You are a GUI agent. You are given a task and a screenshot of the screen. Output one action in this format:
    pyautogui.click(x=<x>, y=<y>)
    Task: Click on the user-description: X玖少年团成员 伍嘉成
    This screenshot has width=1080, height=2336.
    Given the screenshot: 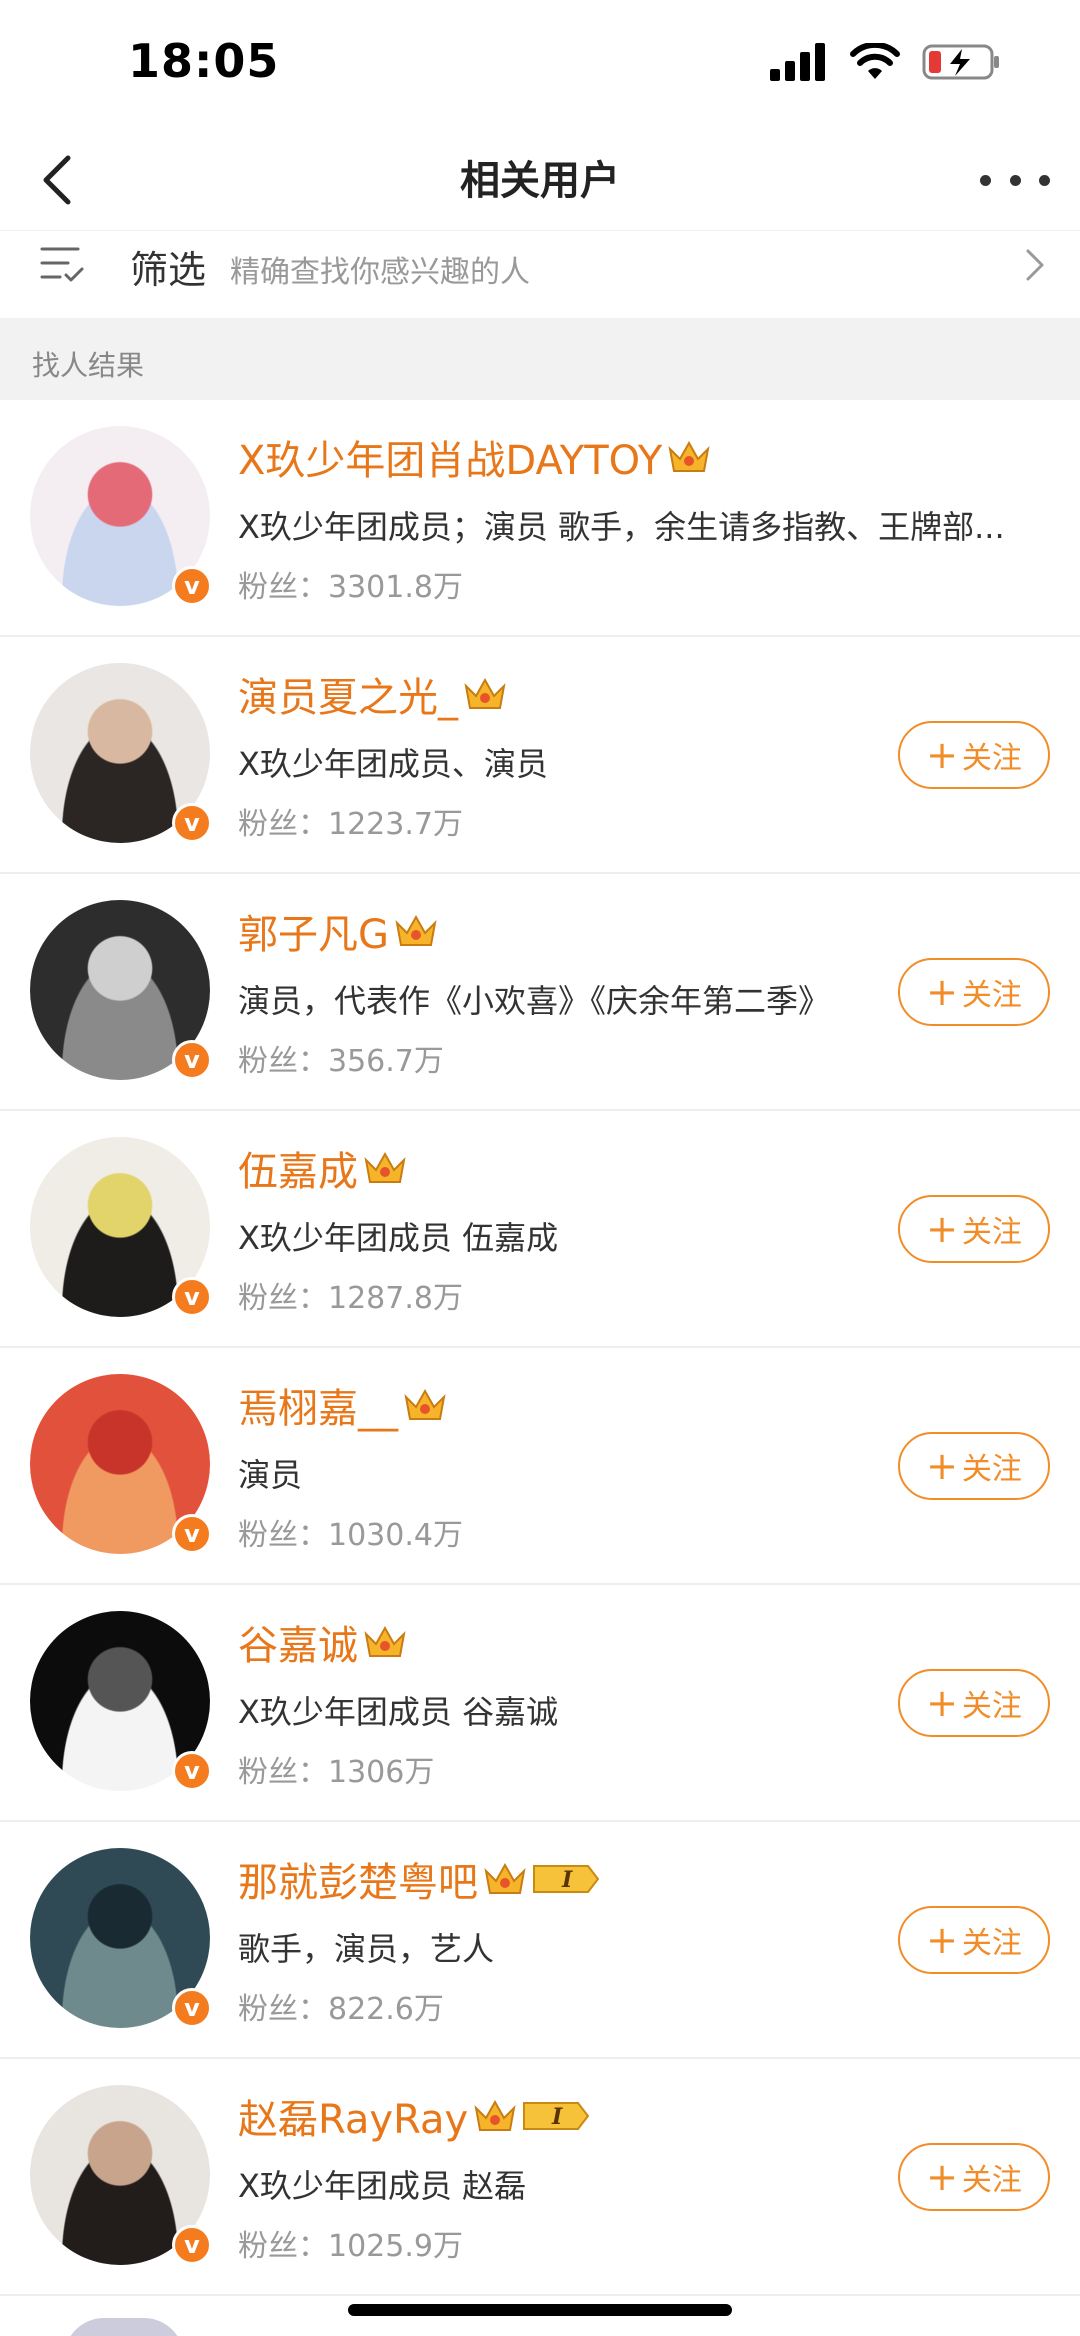 What is the action you would take?
    pyautogui.click(x=398, y=1238)
    